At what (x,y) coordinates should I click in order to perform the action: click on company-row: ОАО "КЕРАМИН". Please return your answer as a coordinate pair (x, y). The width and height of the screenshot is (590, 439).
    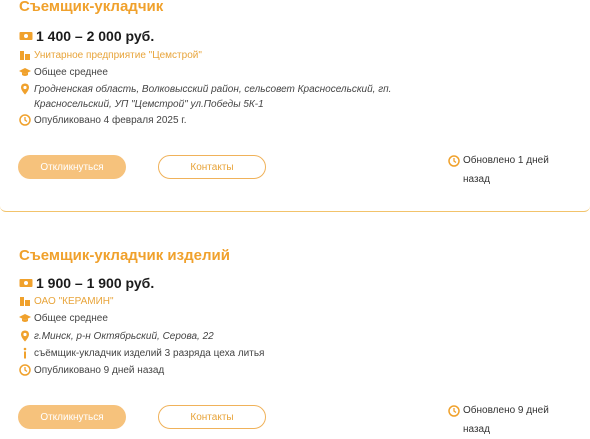
    Looking at the image, I should click on (66, 301).